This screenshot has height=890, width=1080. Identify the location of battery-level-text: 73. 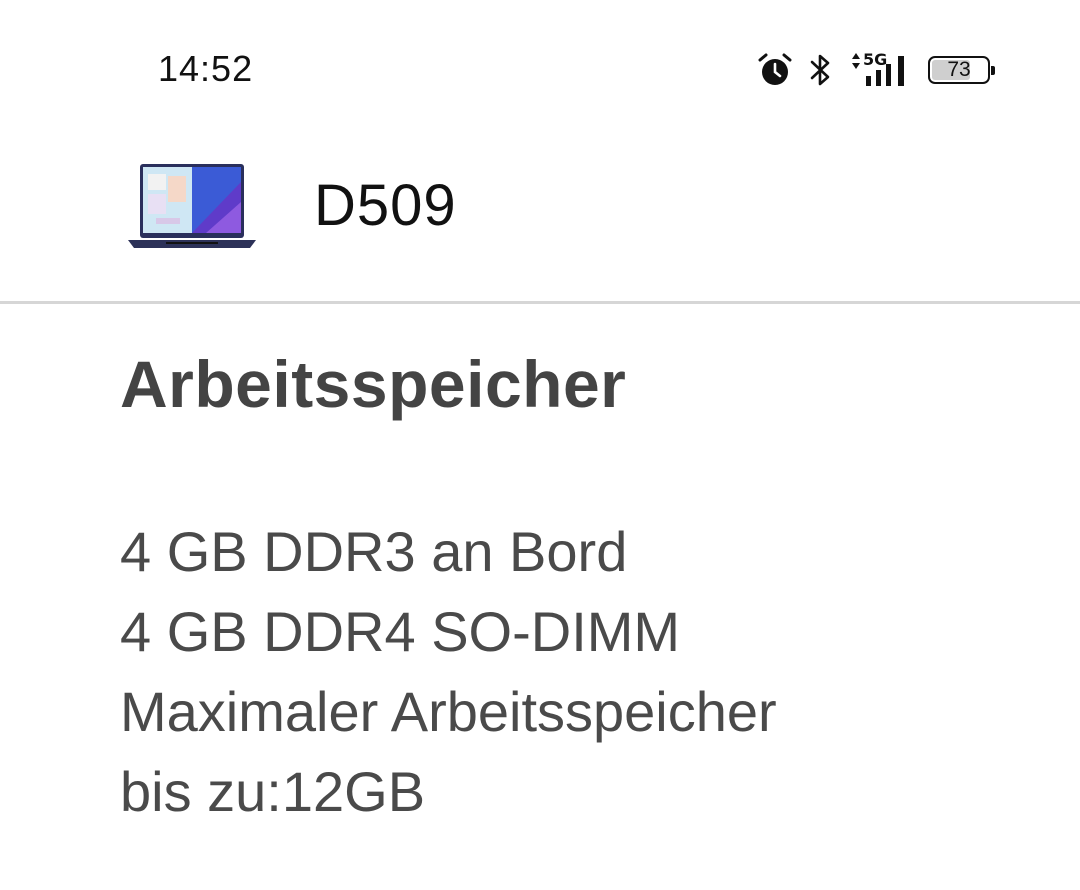
(959, 69).